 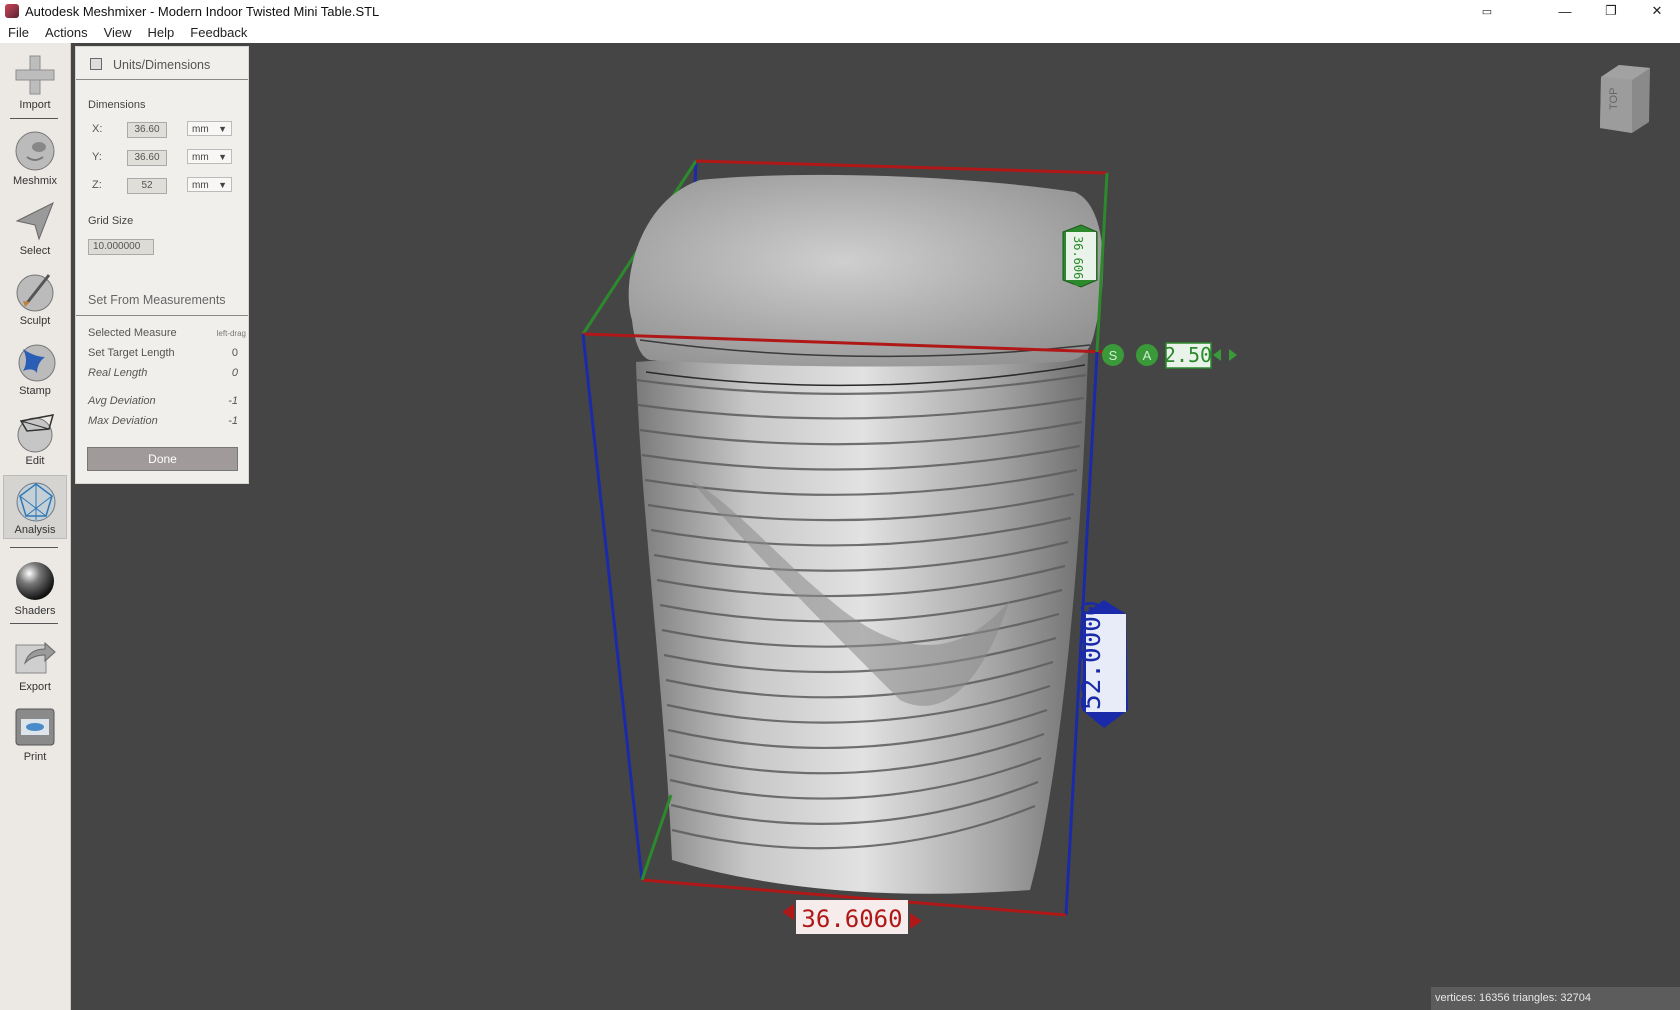 What do you see at coordinates (118, 373) in the screenshot?
I see `real-length-label: Real Length` at bounding box center [118, 373].